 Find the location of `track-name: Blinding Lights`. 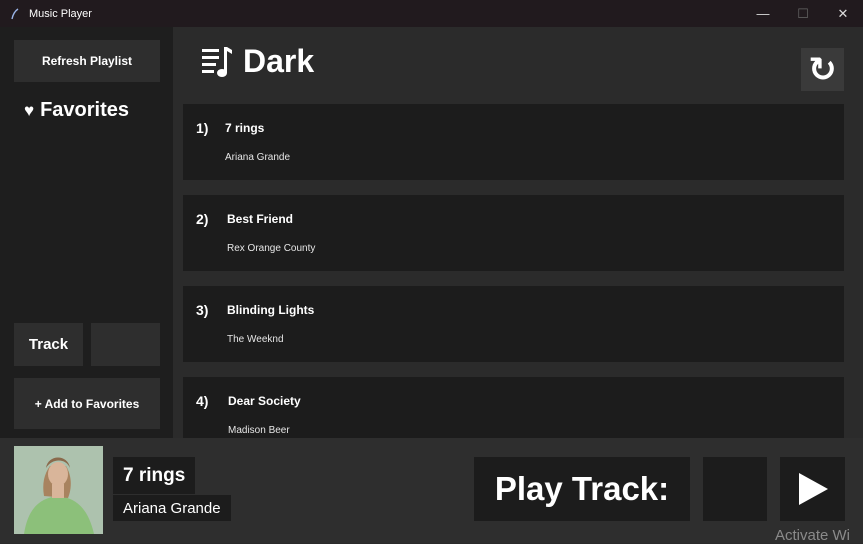

track-name: Blinding Lights is located at coordinates (271, 310).